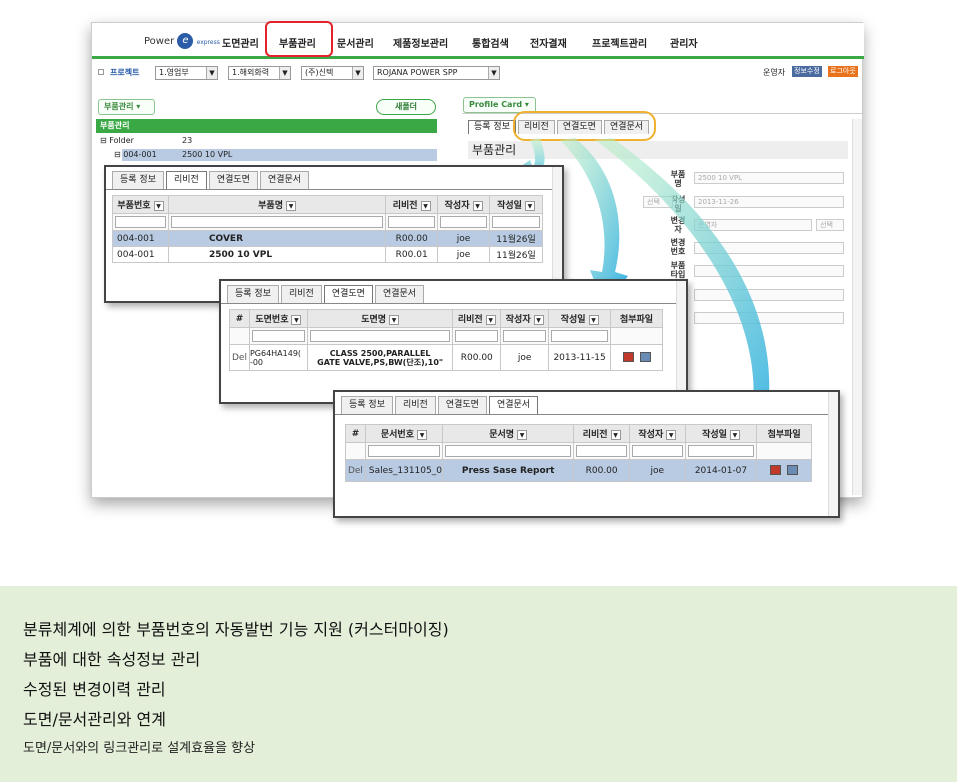 This screenshot has height=782, width=957. Describe the element at coordinates (403, 470) in the screenshot. I see `cell-document-no: Sales_131105_0` at that location.